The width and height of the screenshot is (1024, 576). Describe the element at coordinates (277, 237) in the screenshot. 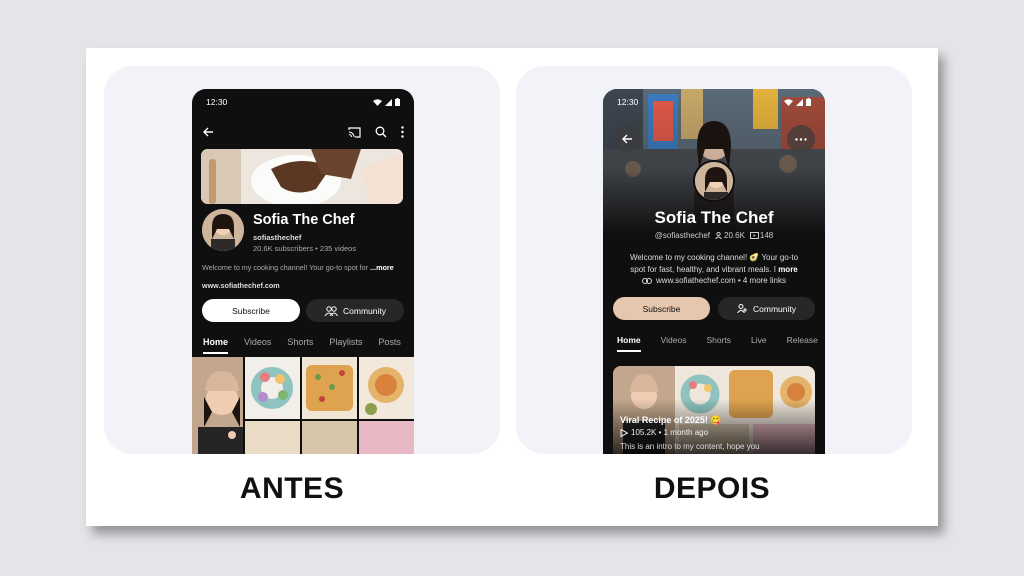

I see `channel-handle: sofiasthechef` at that location.